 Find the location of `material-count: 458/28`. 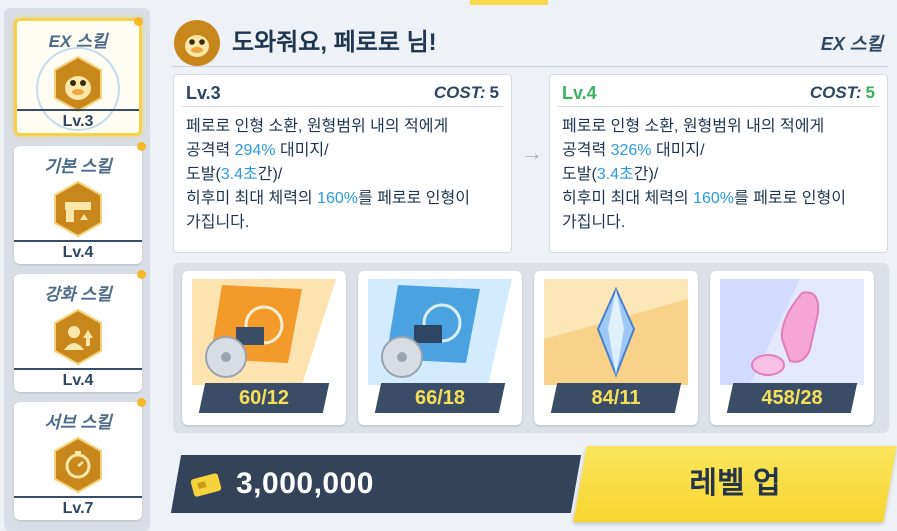

material-count: 458/28 is located at coordinates (792, 398).